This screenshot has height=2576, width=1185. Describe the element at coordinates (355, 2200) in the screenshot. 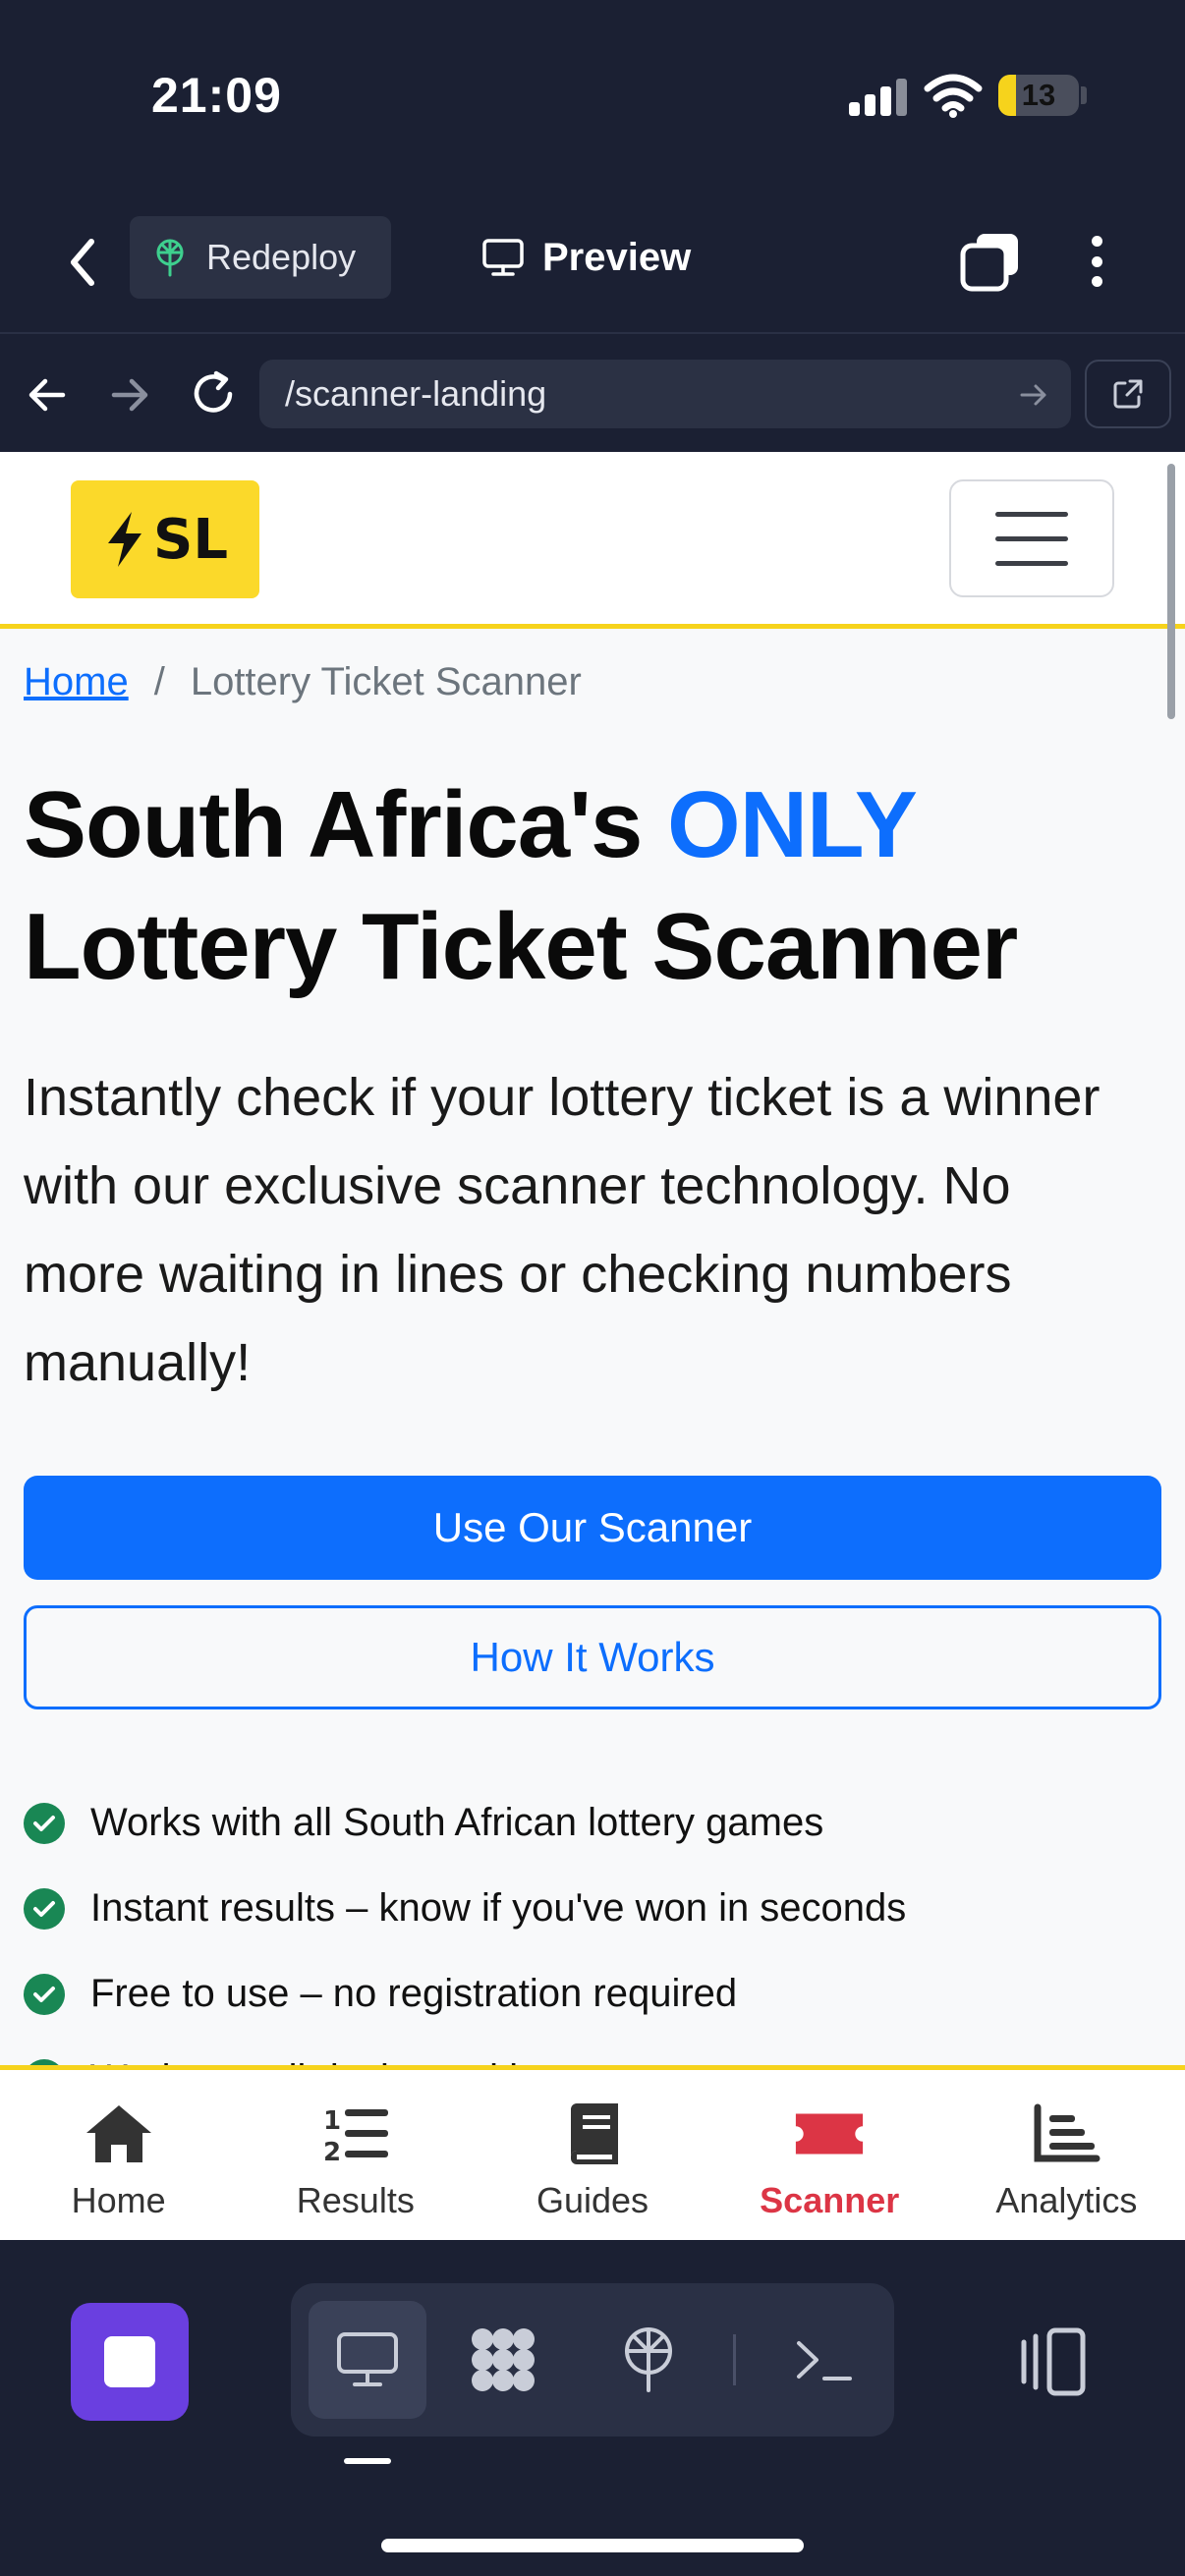

I see `tab-label: Results` at that location.